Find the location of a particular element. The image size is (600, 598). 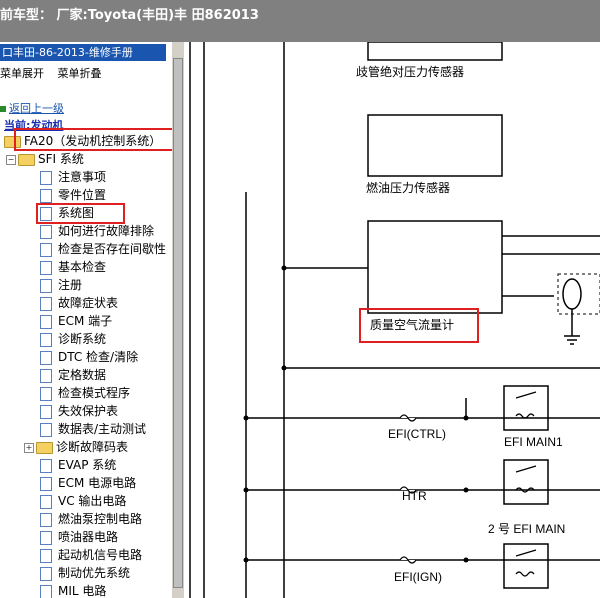

menu-toolbar: 菜单展开 菜单折叠 is located at coordinates (56, 73).